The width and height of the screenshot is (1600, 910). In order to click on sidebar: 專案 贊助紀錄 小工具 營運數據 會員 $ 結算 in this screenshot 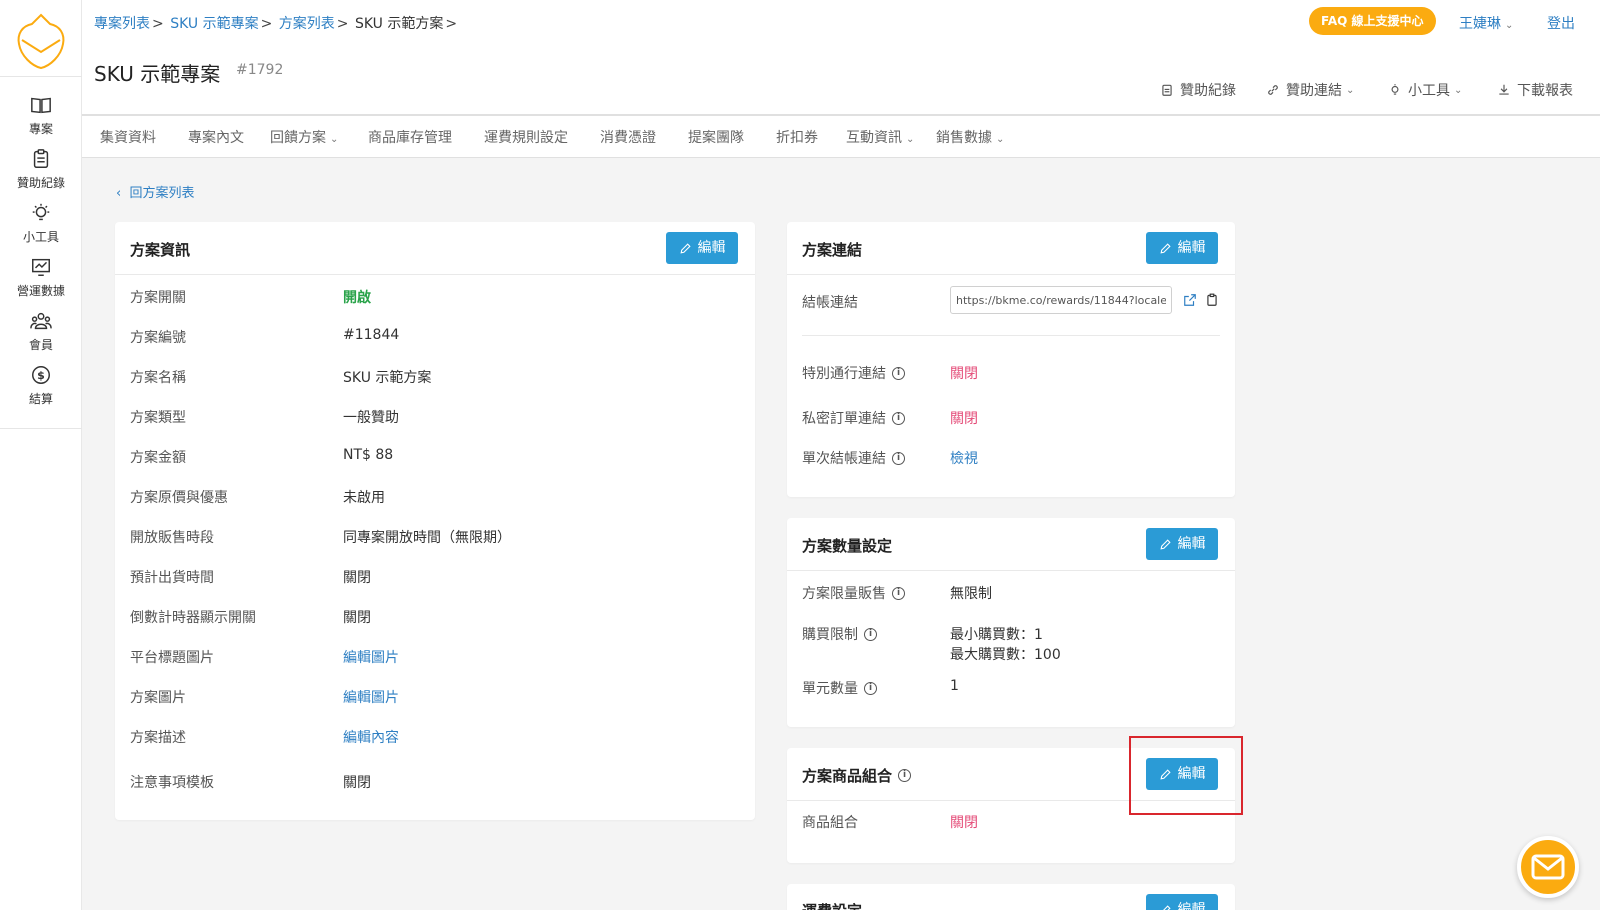, I will do `click(41, 455)`.